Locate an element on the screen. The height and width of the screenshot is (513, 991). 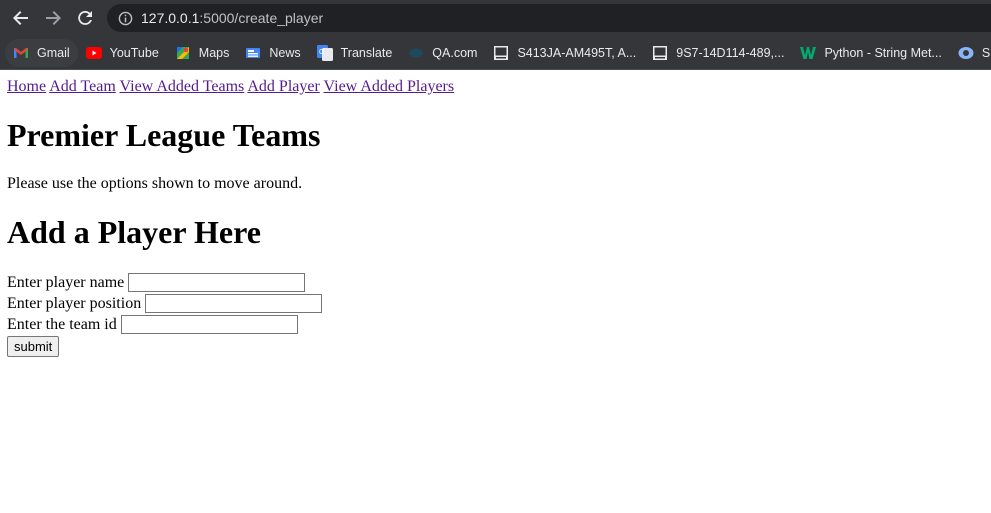
player-name-input is located at coordinates (217, 282).